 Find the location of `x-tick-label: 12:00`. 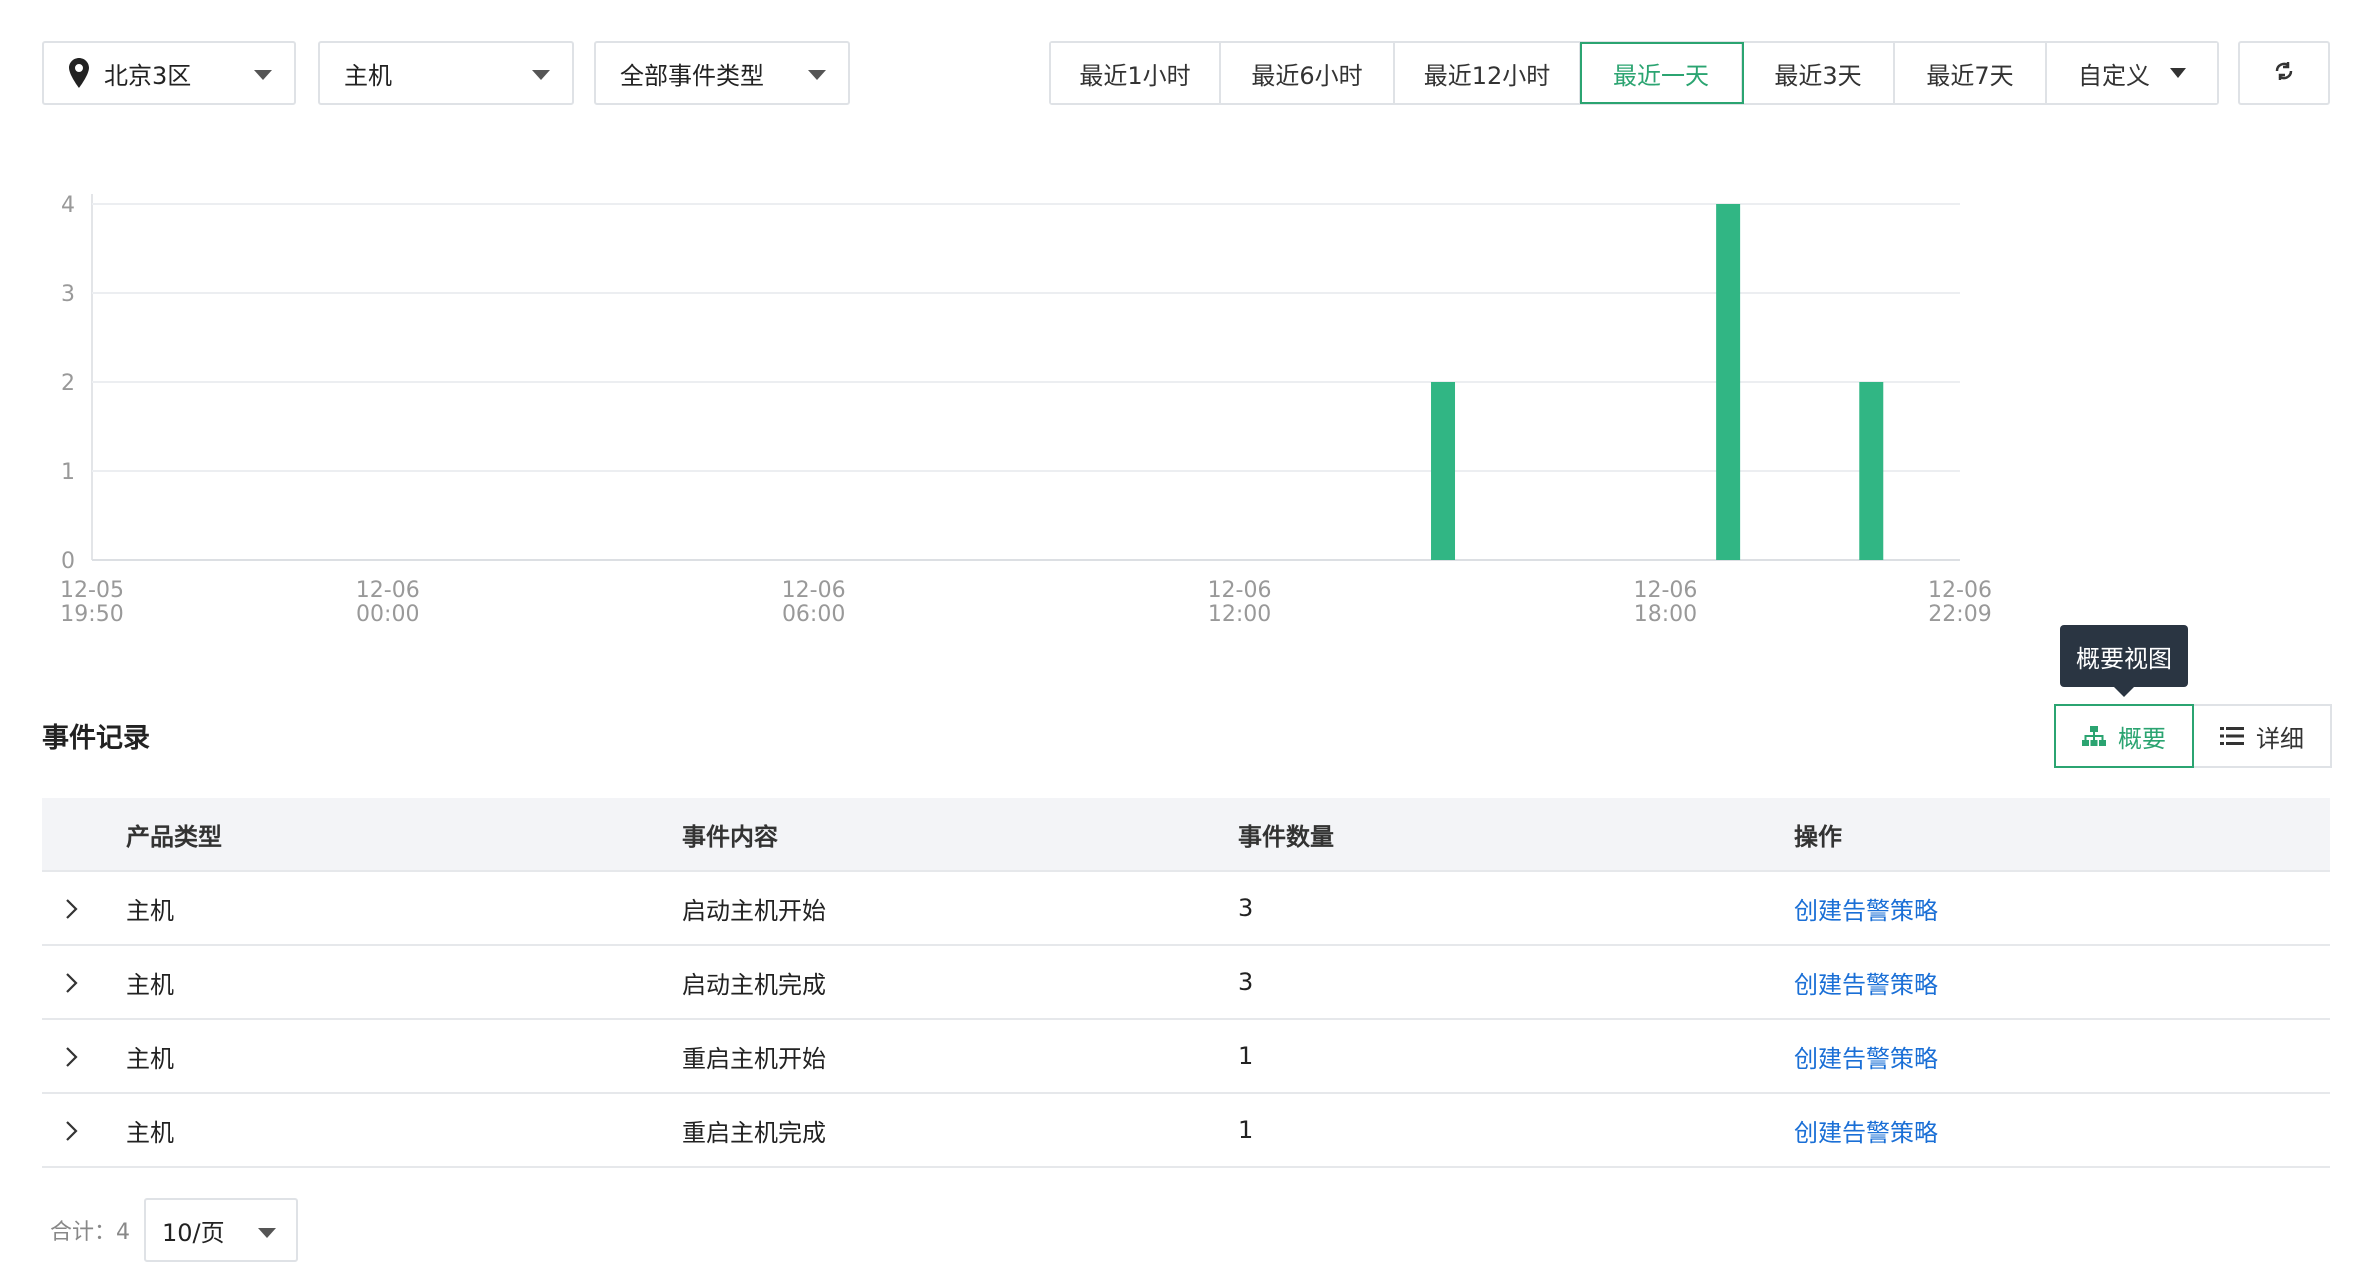

x-tick-label: 12:00 is located at coordinates (1239, 614).